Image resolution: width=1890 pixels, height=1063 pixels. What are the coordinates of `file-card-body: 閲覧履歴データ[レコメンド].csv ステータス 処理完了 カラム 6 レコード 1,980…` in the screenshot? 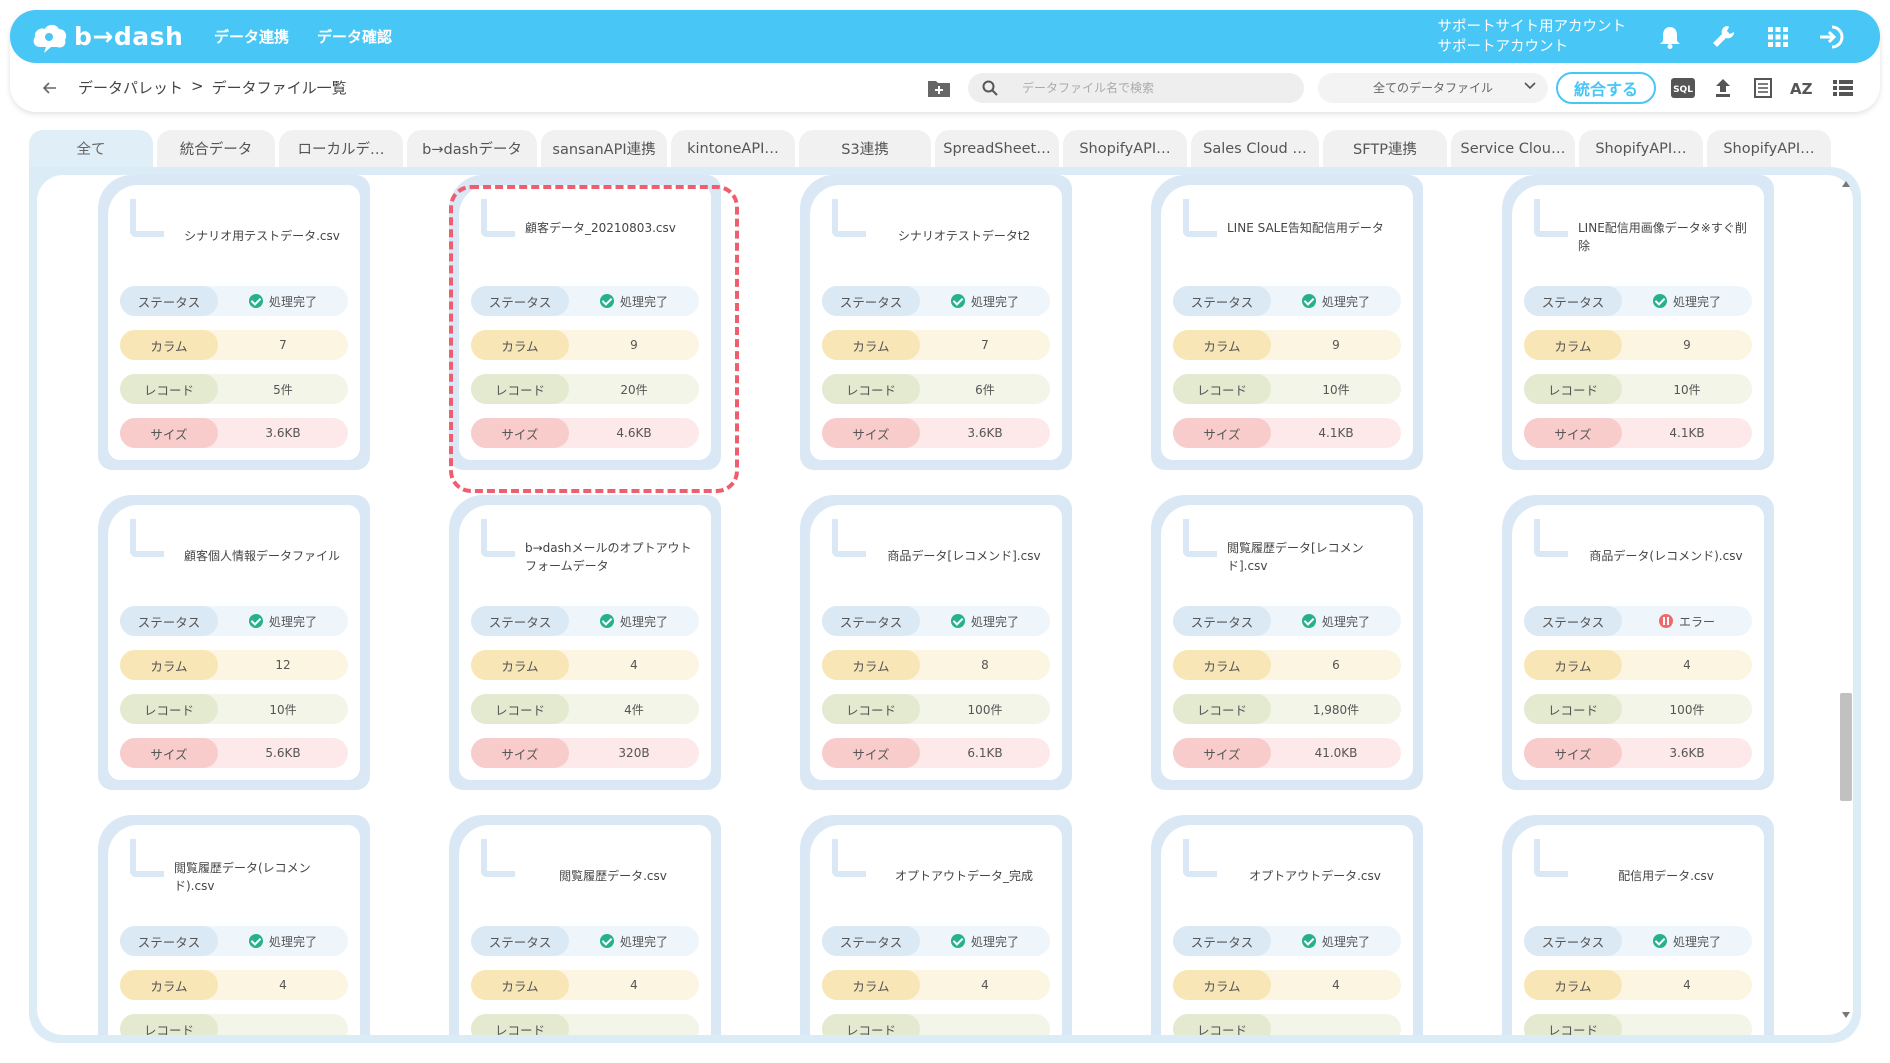 It's located at (1287, 642).